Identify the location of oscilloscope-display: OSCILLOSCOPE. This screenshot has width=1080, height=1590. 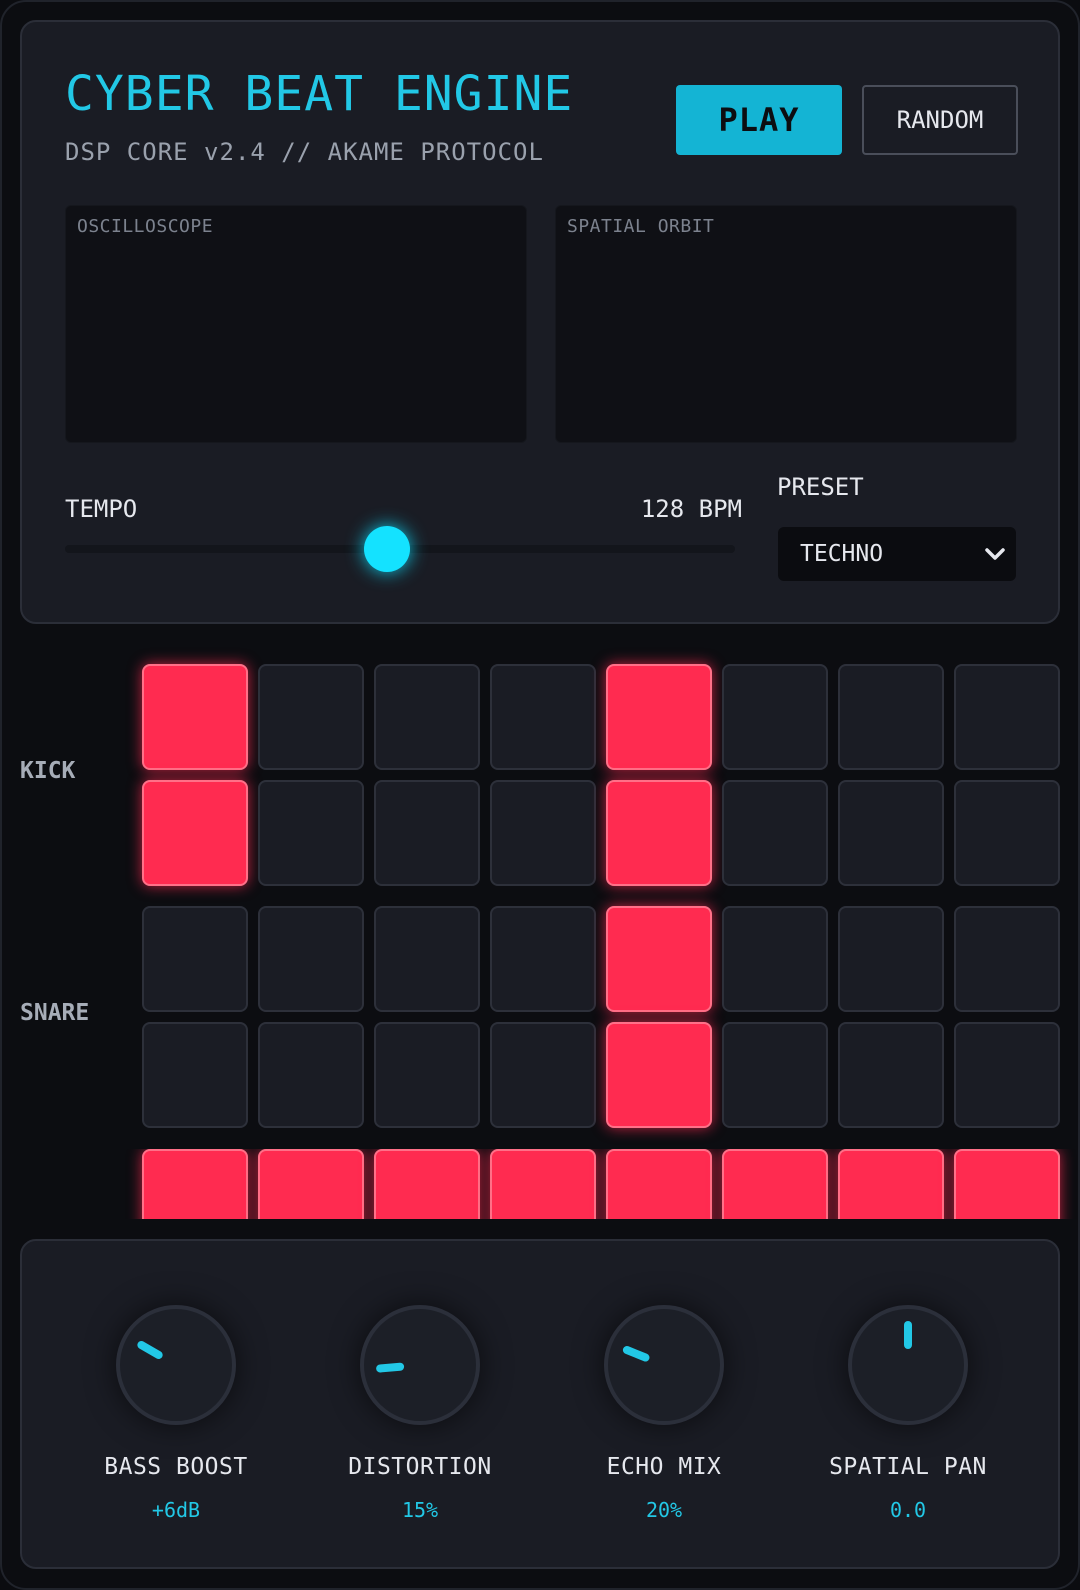
(296, 324).